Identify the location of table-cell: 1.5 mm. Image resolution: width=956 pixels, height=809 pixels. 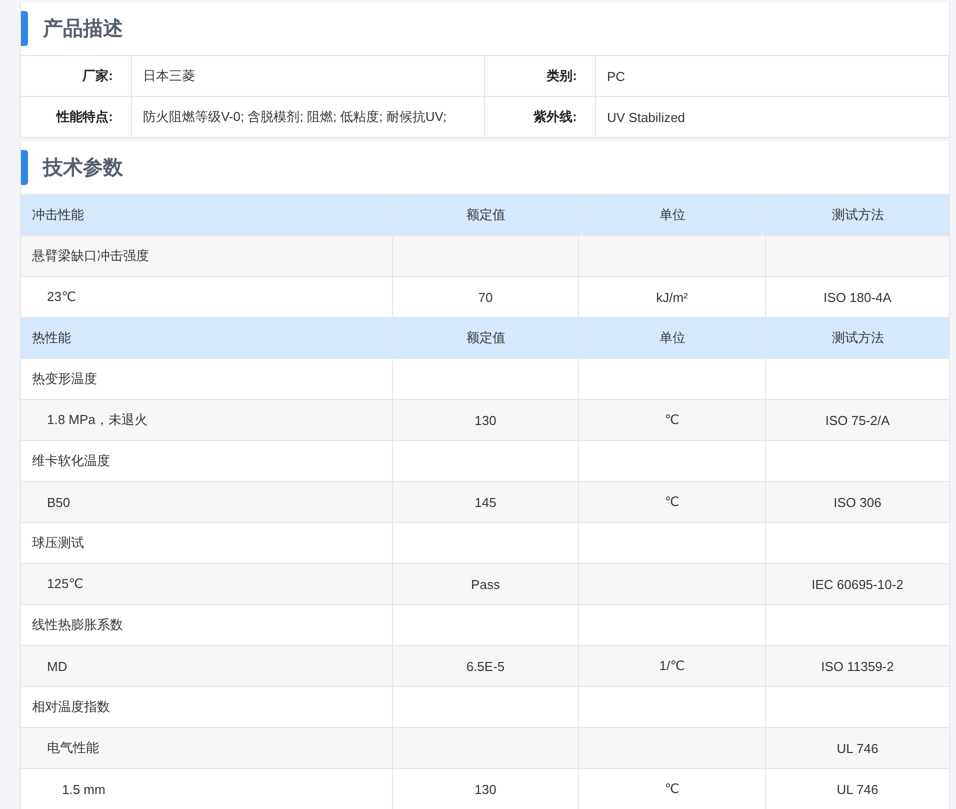
(207, 789).